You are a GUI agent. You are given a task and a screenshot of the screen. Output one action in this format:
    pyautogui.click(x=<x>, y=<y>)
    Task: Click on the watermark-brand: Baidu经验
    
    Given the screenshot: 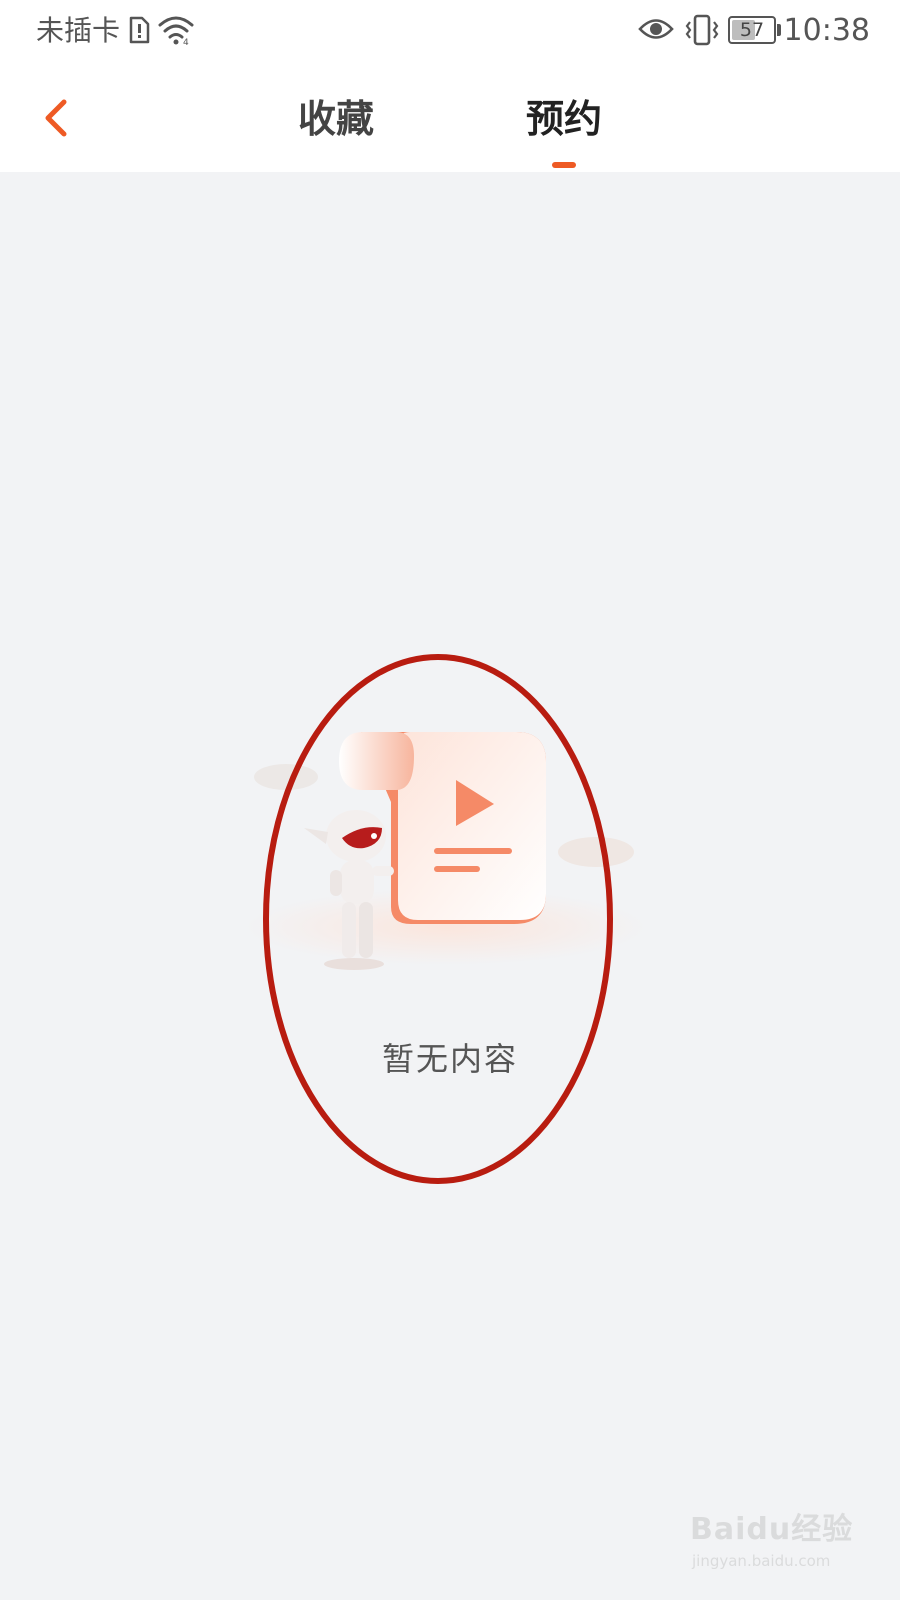 What is the action you would take?
    pyautogui.click(x=772, y=1529)
    